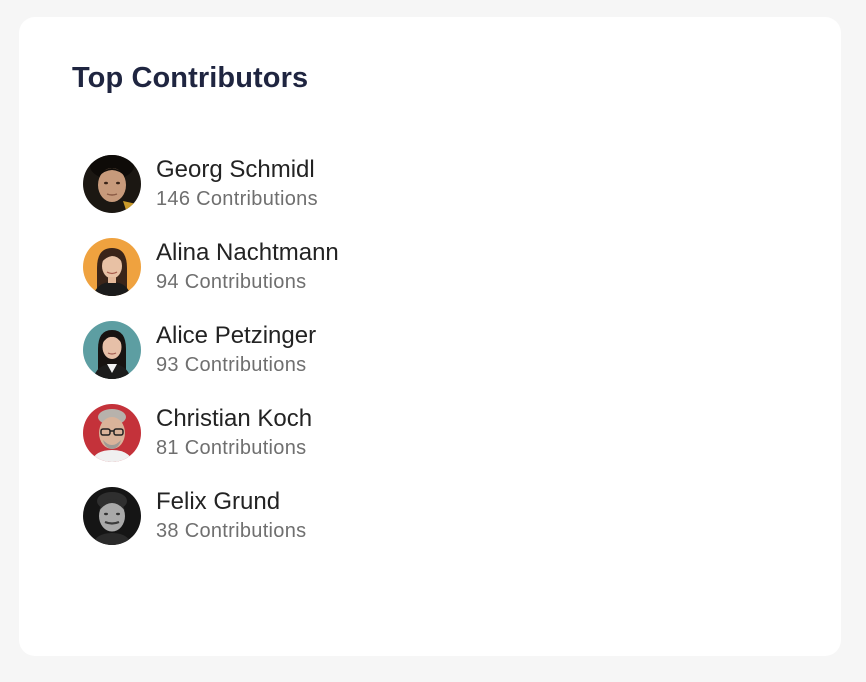 This screenshot has width=866, height=682. I want to click on contributor-name: Christian Koch, so click(234, 418).